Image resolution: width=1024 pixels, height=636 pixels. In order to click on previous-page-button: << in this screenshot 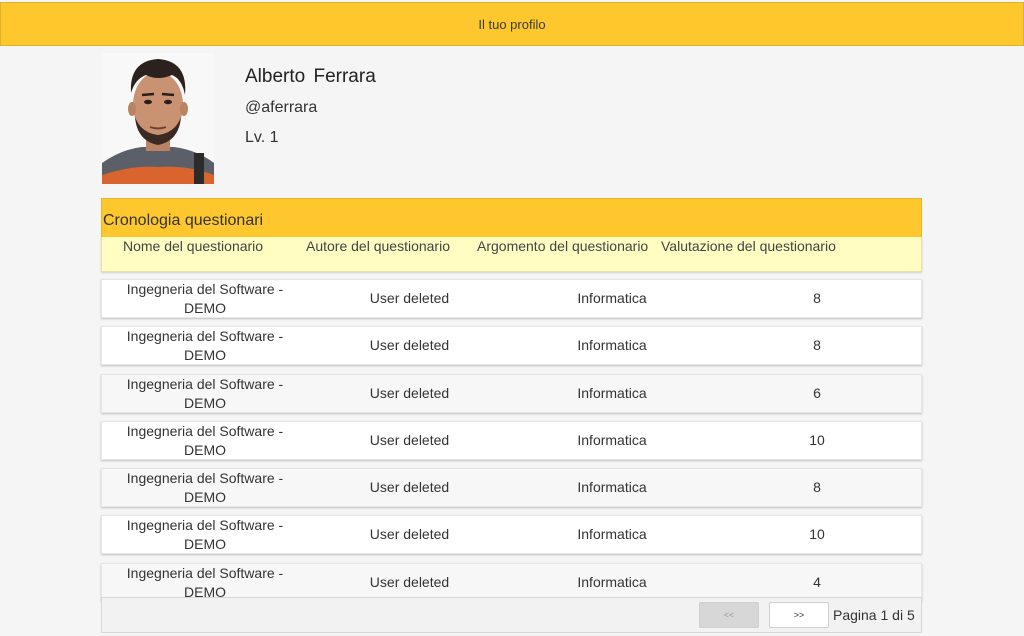, I will do `click(729, 615)`.